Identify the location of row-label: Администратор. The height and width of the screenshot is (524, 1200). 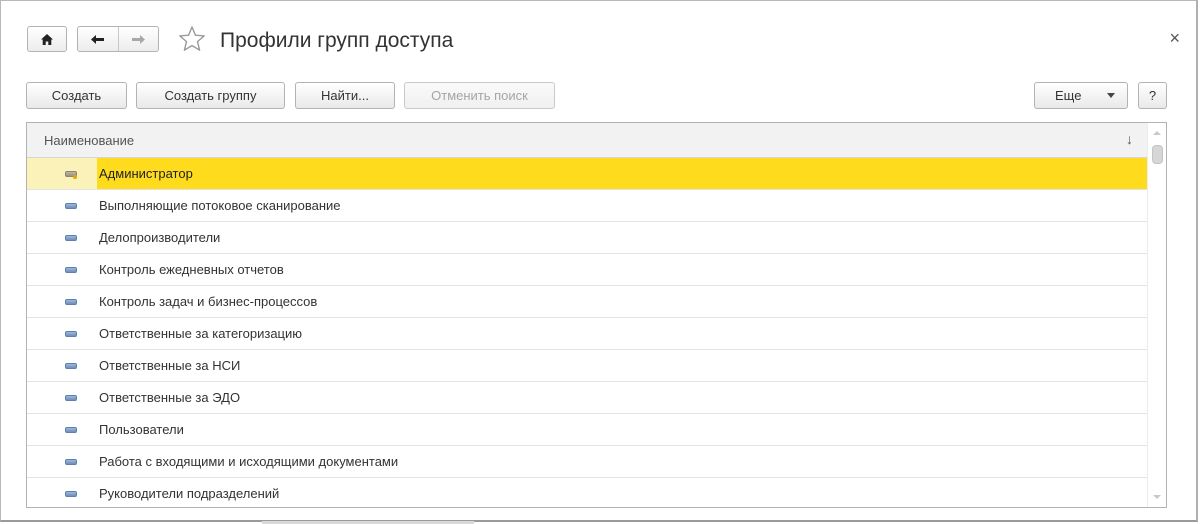
(146, 173).